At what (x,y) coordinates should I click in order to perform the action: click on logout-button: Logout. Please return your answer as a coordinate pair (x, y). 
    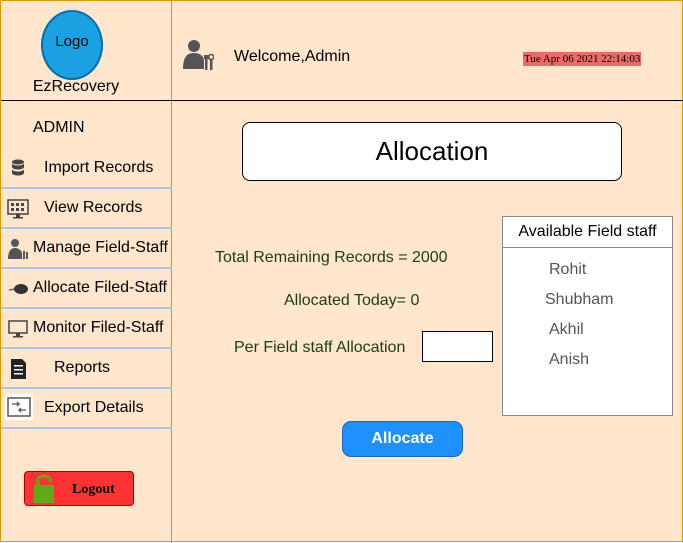
    Looking at the image, I should click on (79, 488).